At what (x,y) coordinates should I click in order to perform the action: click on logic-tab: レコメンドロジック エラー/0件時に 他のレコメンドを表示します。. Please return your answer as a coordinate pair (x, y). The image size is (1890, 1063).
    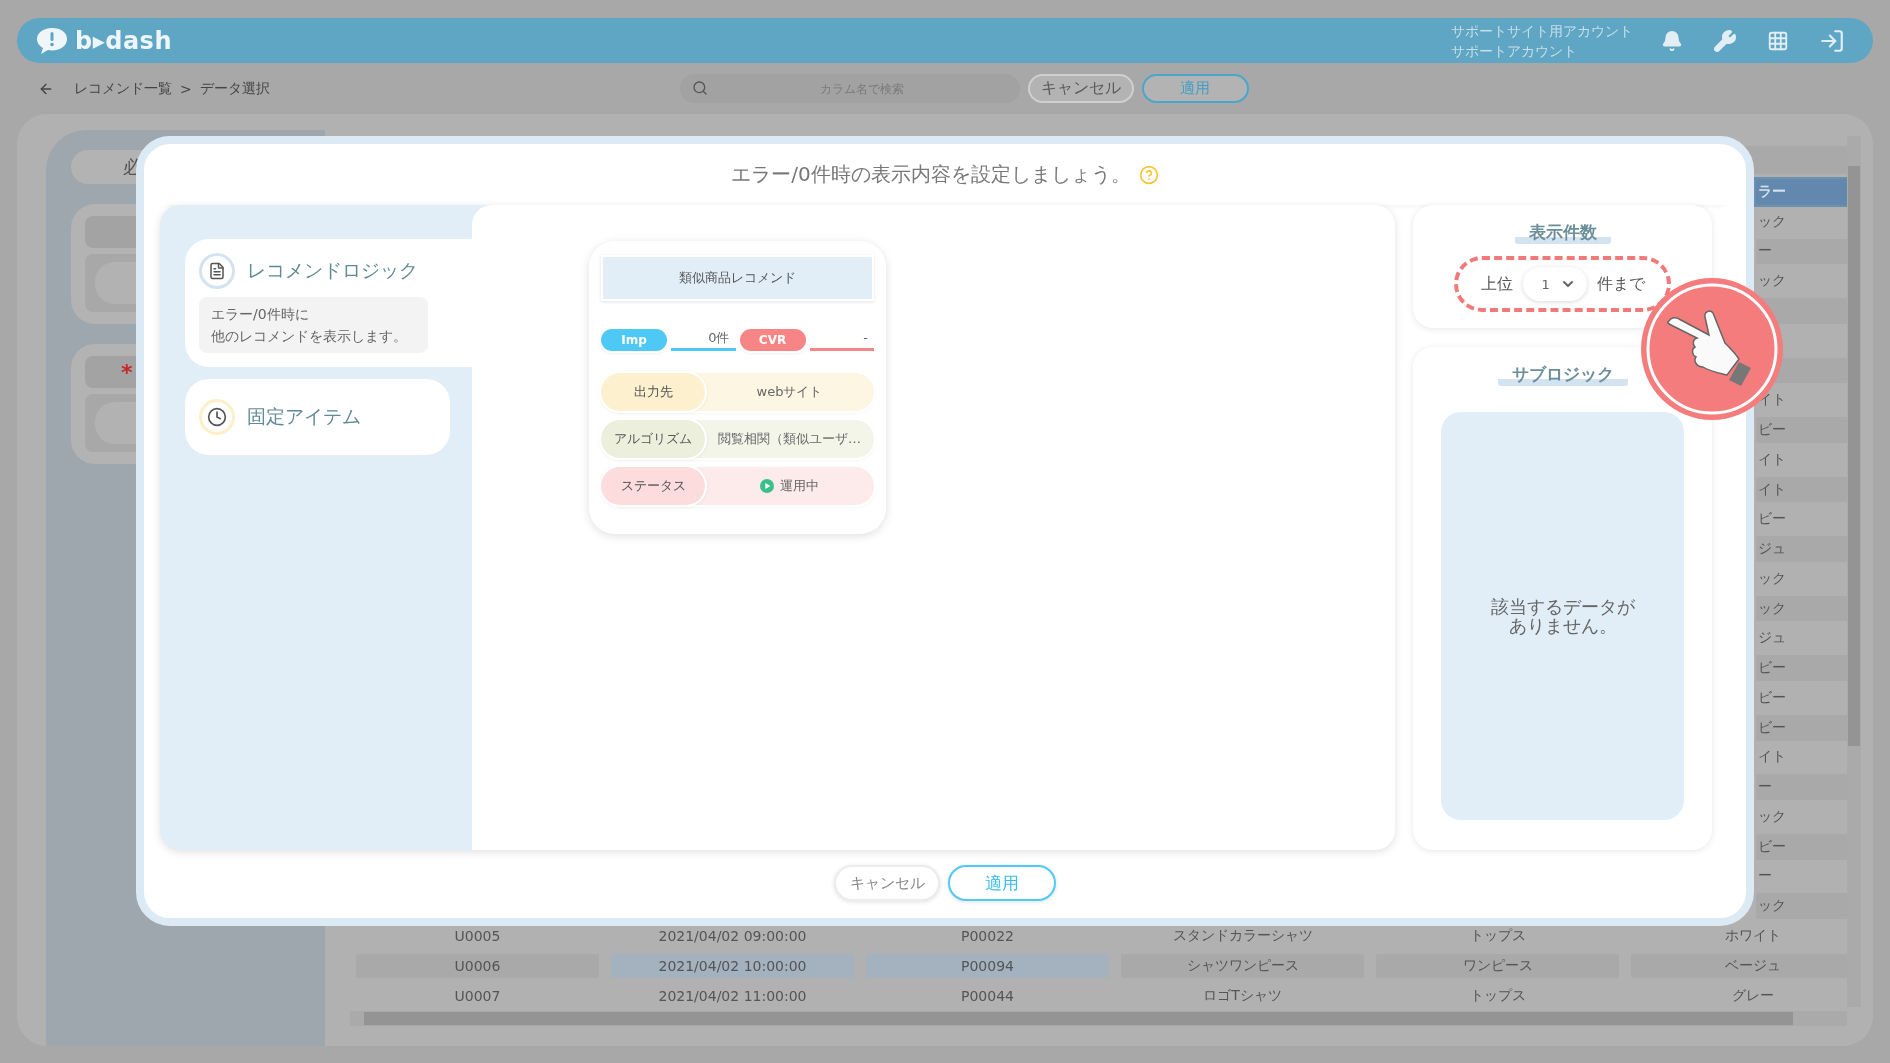
    Looking at the image, I should click on (328, 303).